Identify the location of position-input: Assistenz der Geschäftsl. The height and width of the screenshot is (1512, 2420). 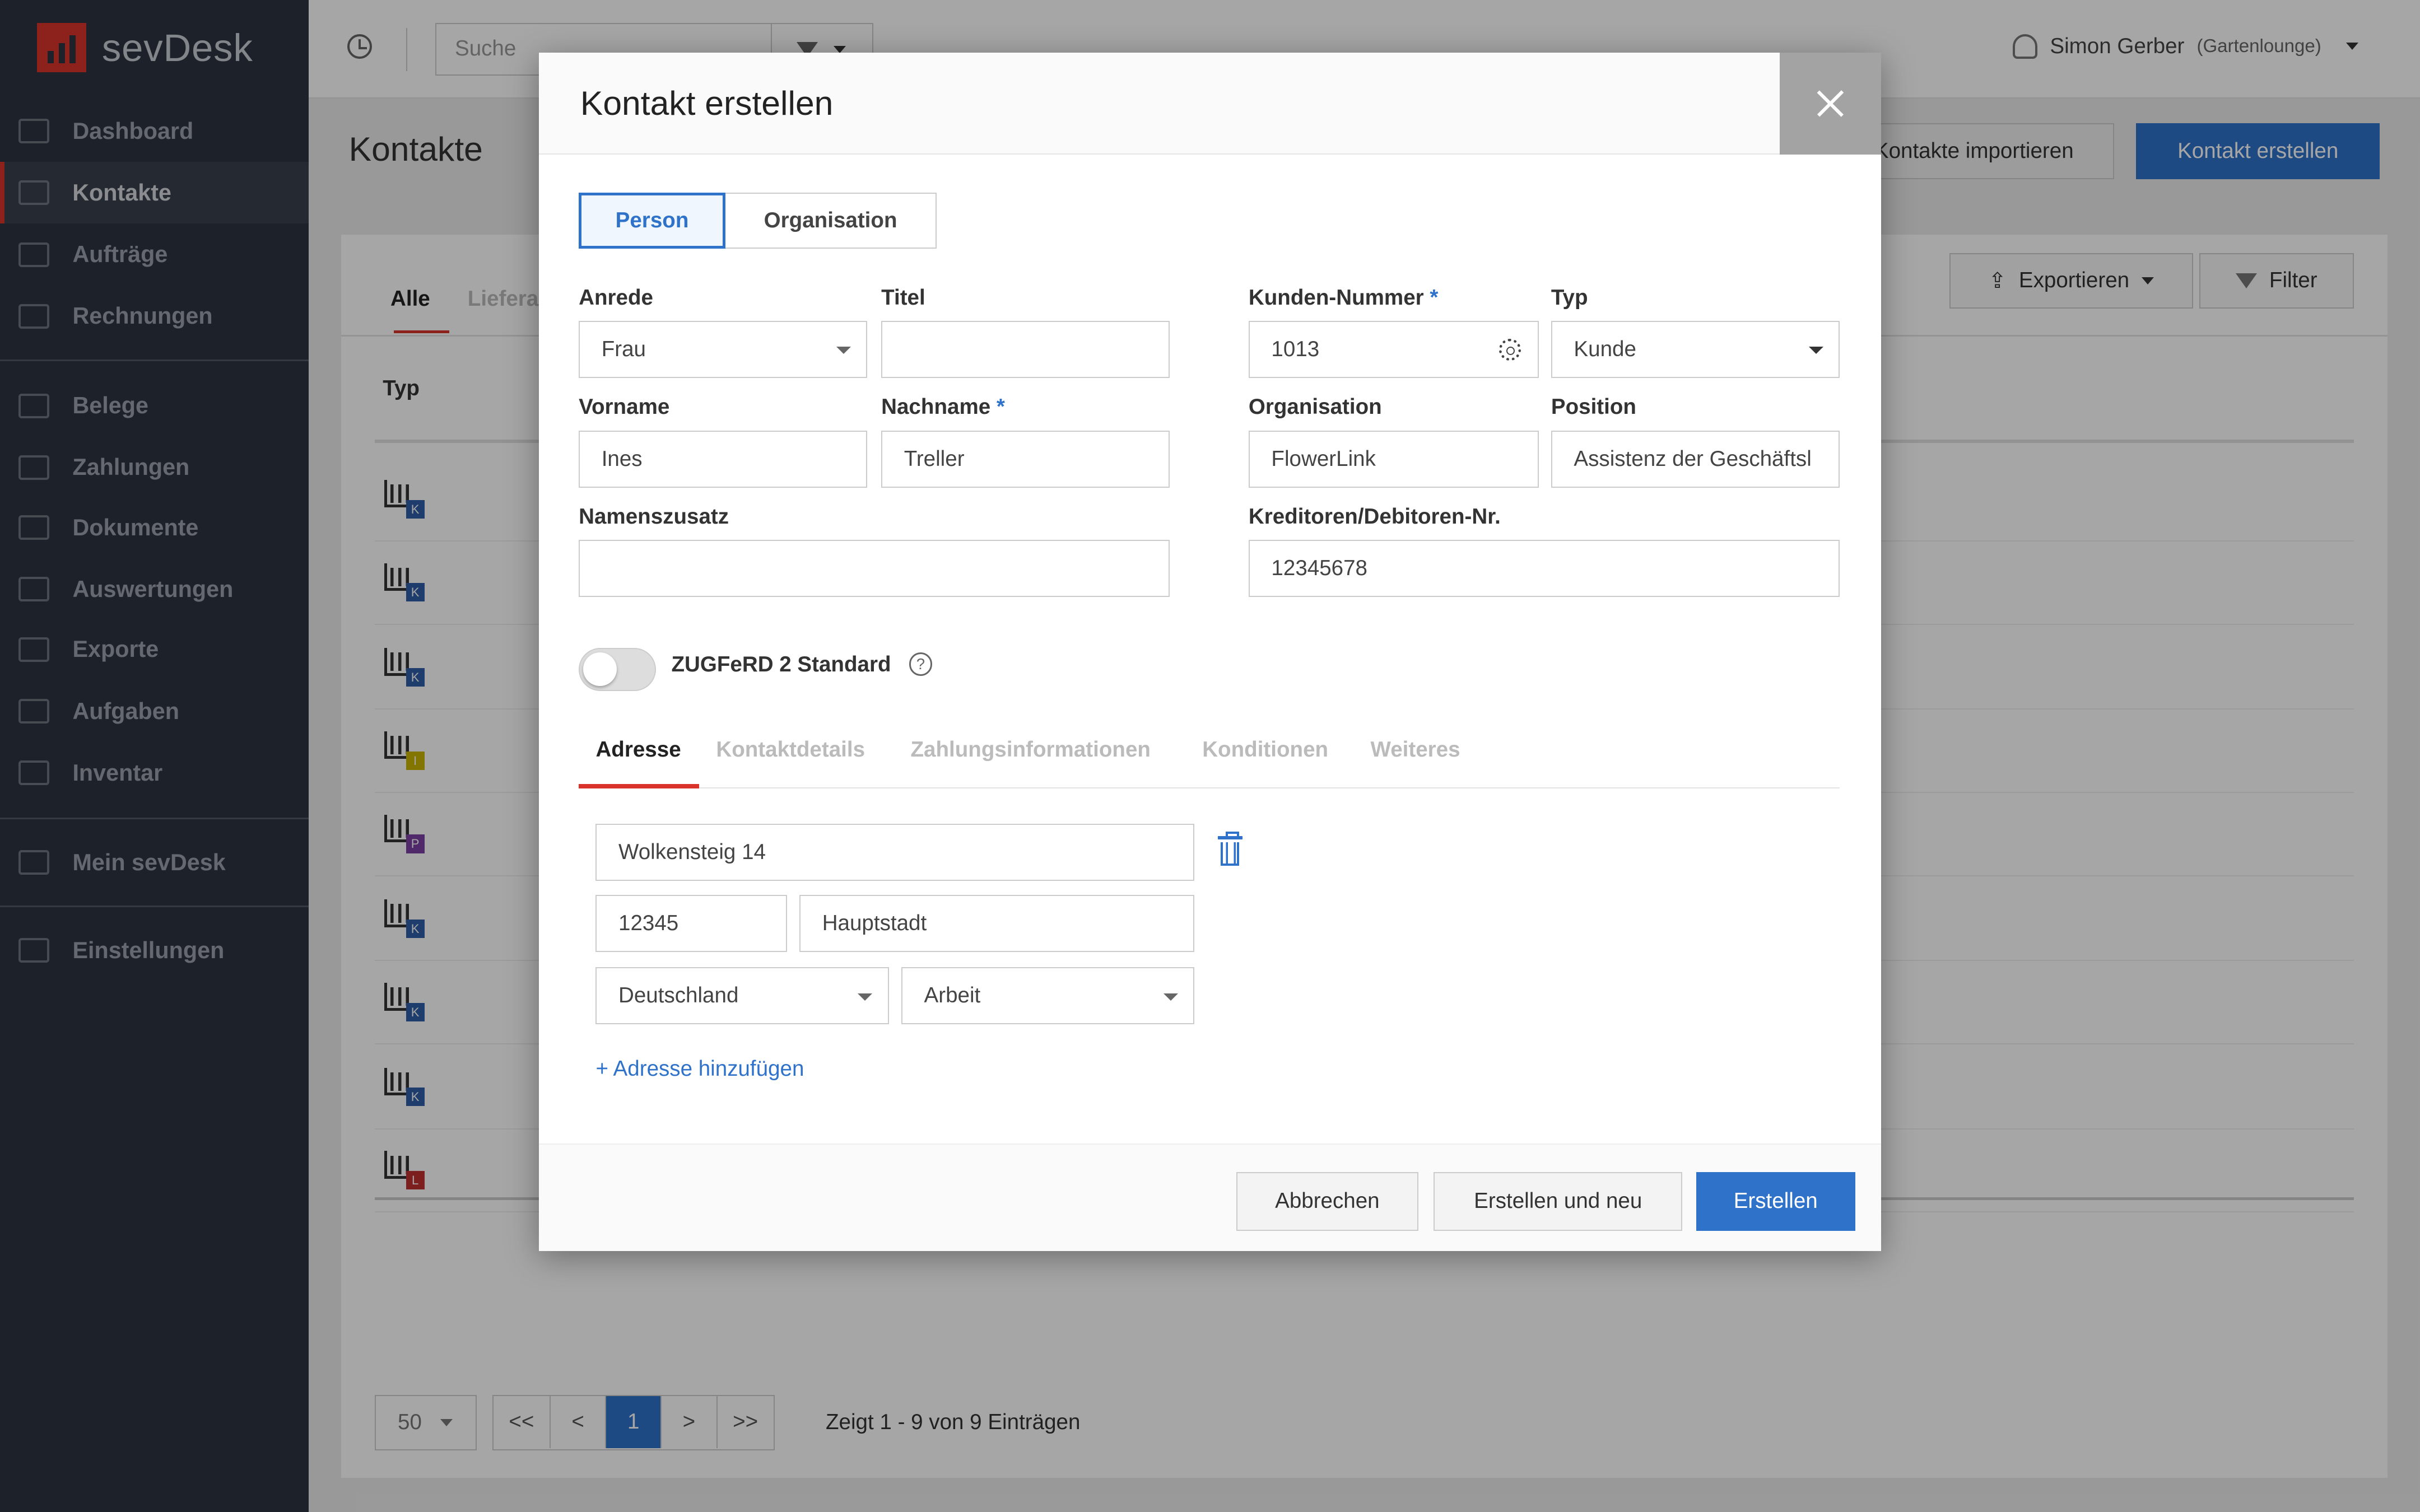
(1696, 459).